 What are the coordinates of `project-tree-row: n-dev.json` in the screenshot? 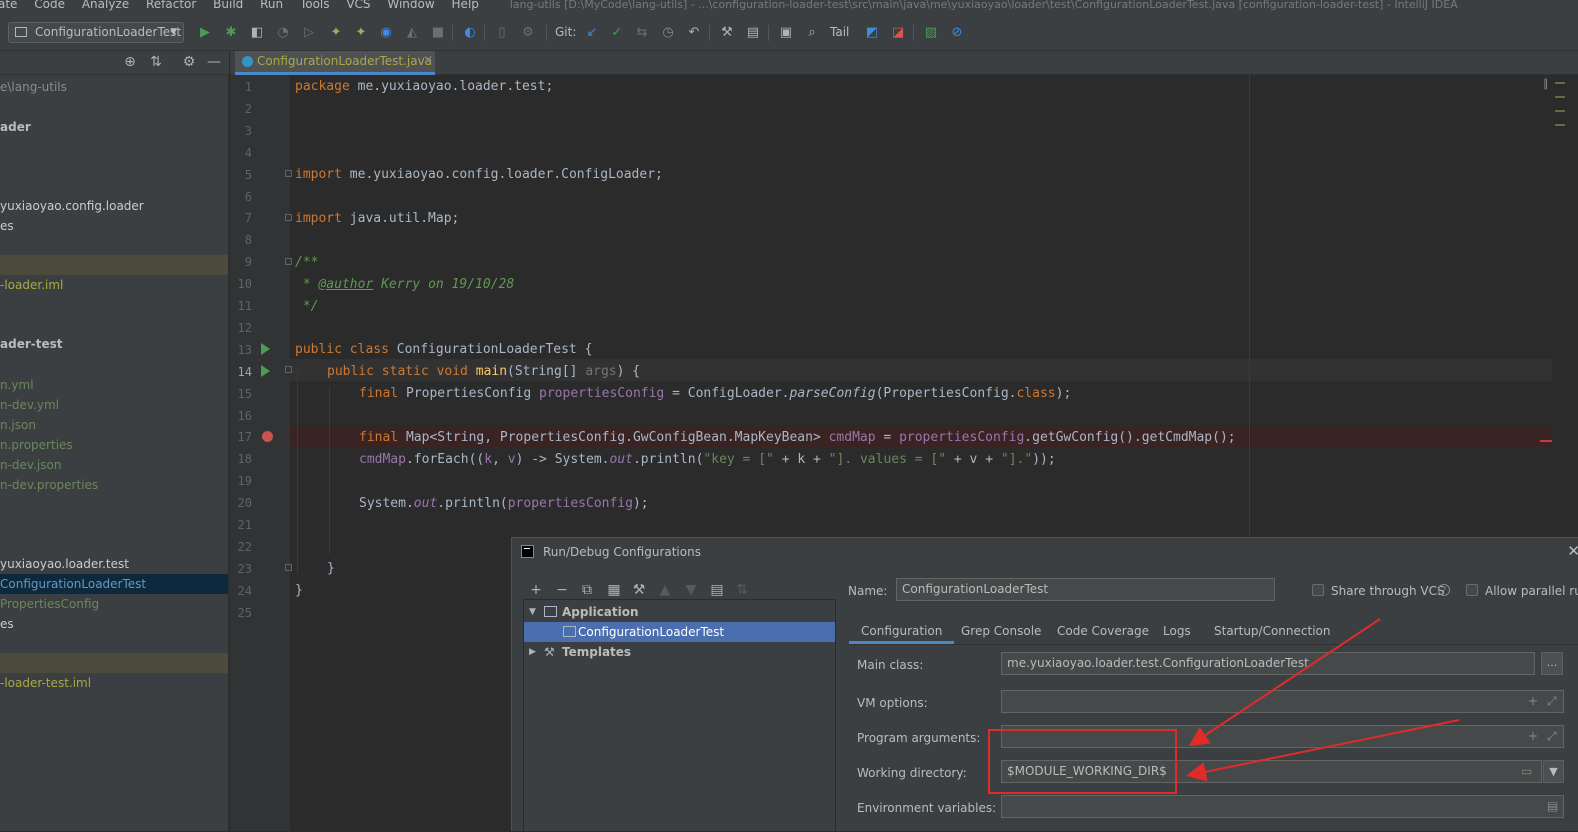 It's located at (114, 465).